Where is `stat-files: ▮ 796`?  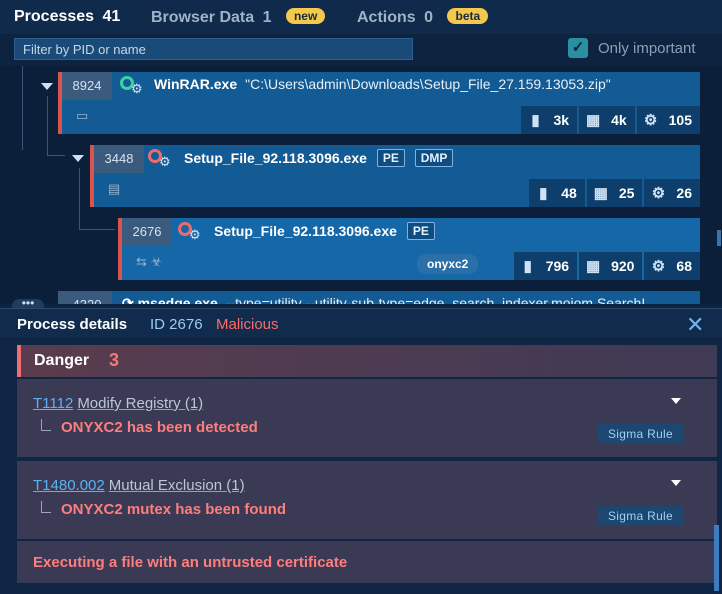
stat-files: ▮ 796 is located at coordinates (545, 266).